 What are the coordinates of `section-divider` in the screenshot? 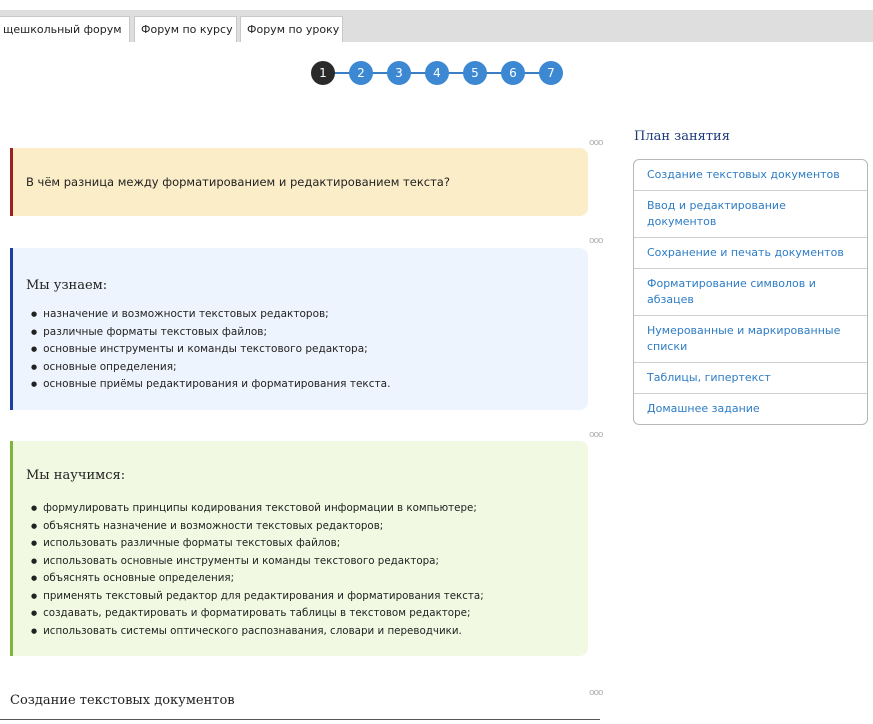 It's located at (300, 719).